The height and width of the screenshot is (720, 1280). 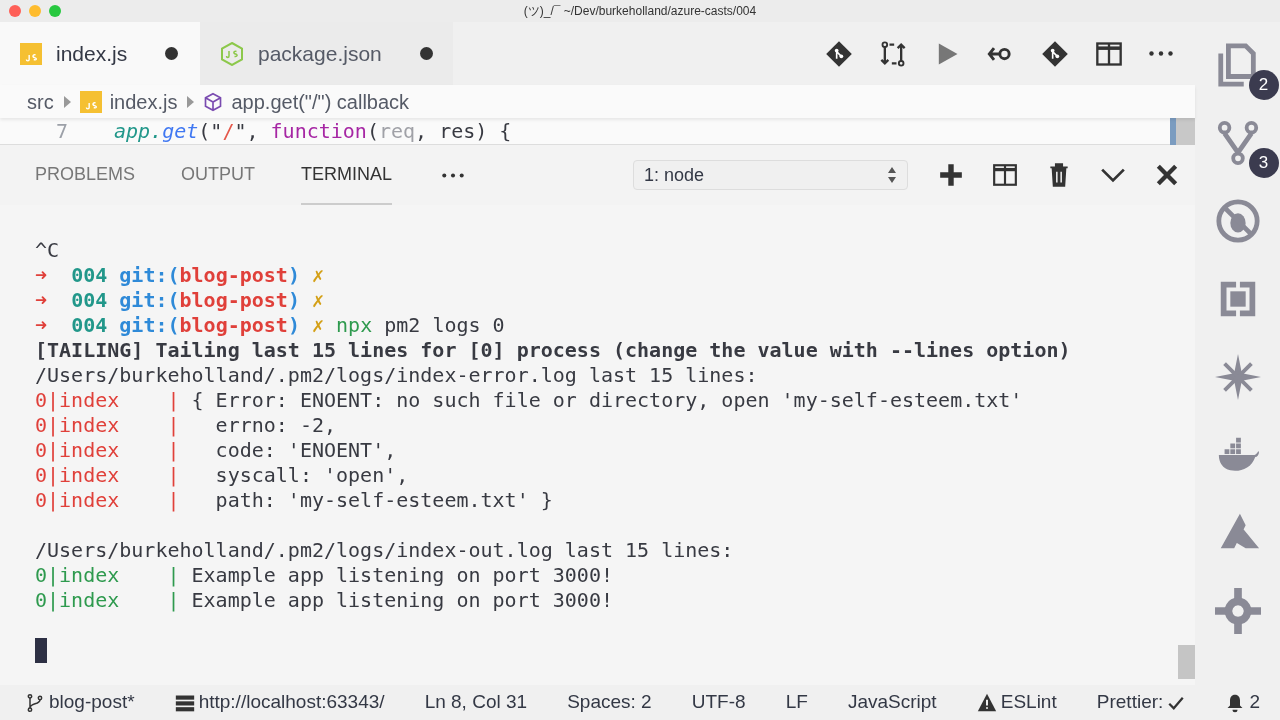 I want to click on status-item: 2, so click(x=1242, y=702).